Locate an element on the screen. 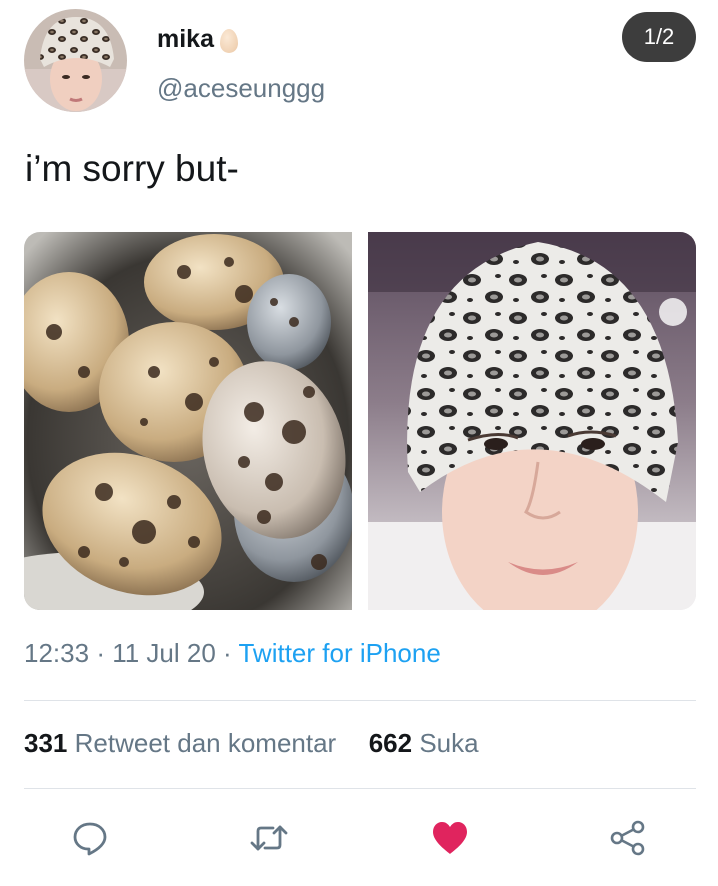  share-icon is located at coordinates (627, 838).